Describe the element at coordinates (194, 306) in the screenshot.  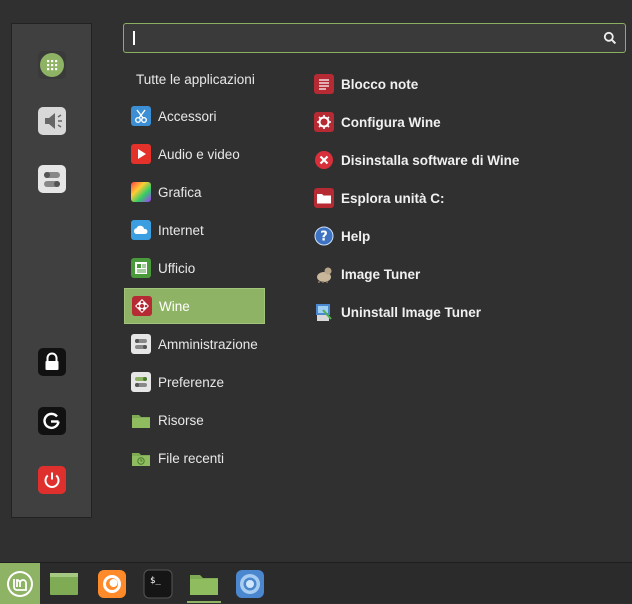
I see `category-wine: Wine` at that location.